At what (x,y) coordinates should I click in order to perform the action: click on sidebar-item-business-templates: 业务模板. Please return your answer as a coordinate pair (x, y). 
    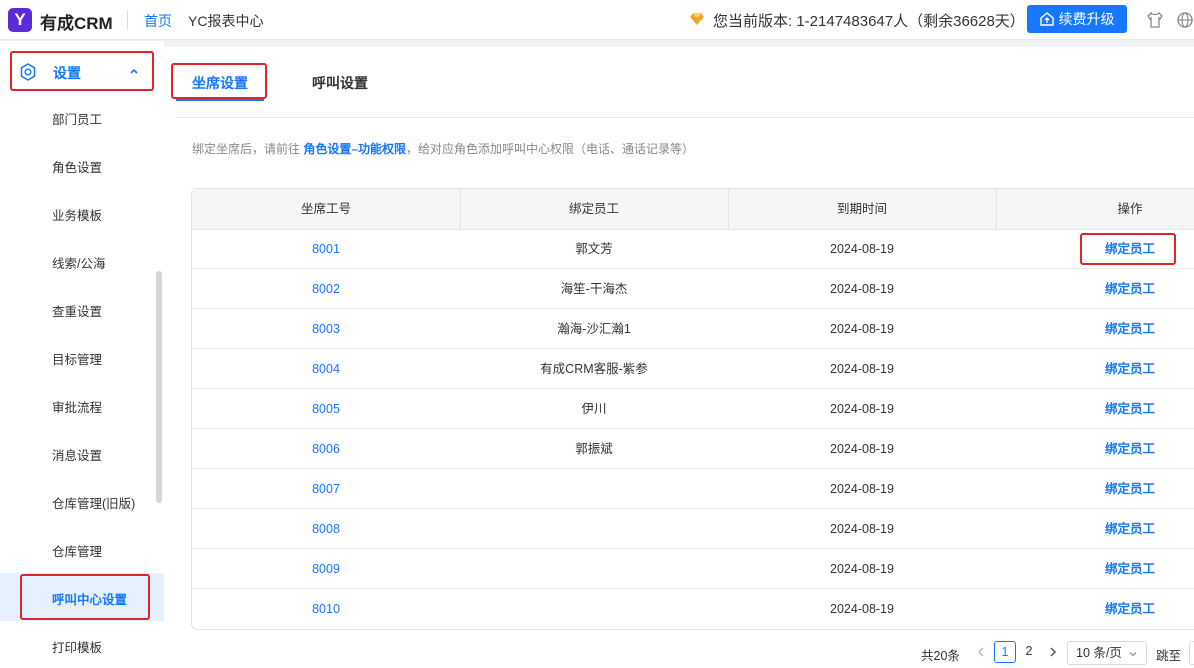
    Looking at the image, I should click on (77, 214).